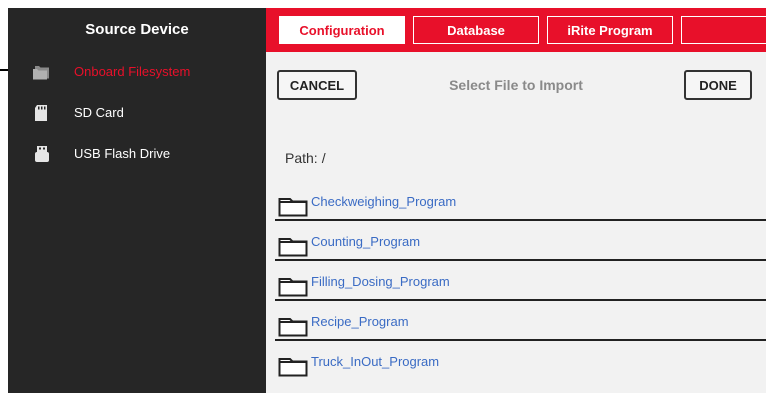 This screenshot has height=393, width=766. What do you see at coordinates (42, 154) in the screenshot?
I see `usb-drive-icon` at bounding box center [42, 154].